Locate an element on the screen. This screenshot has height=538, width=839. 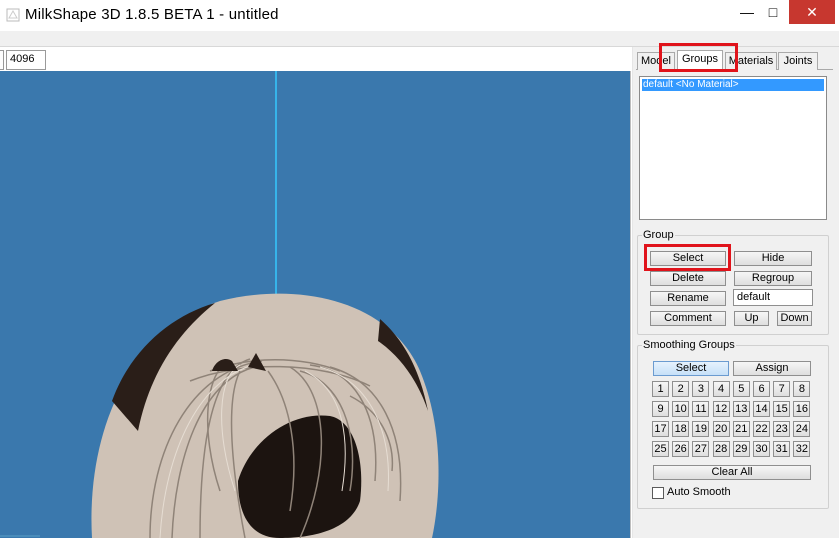
group-section-legend: Group is located at coordinates (658, 235).